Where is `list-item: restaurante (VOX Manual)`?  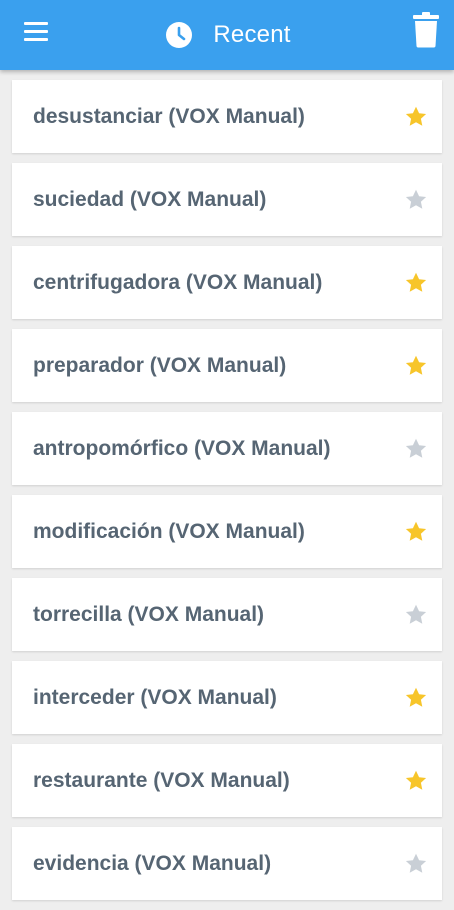 list-item: restaurante (VOX Manual) is located at coordinates (227, 780).